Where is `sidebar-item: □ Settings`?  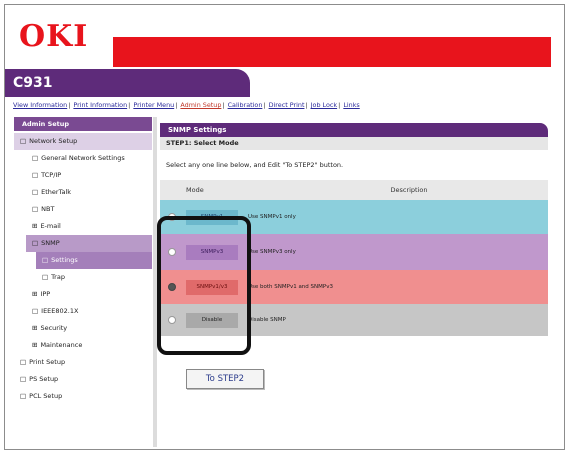 sidebar-item: □ Settings is located at coordinates (94, 260).